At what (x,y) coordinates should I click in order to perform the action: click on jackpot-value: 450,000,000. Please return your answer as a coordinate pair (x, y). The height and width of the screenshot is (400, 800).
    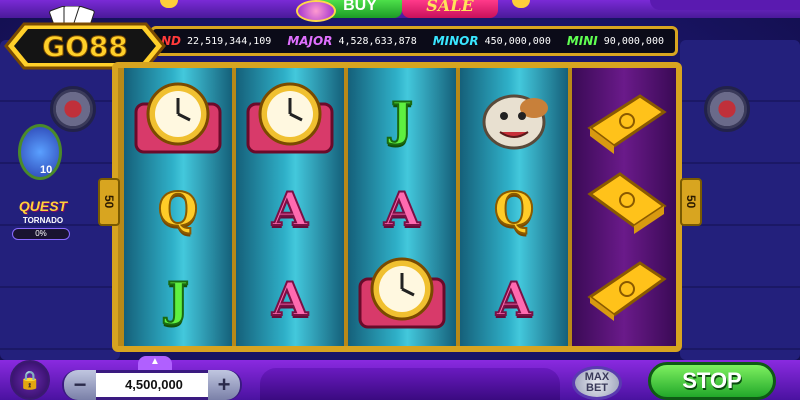
    Looking at the image, I should click on (517, 41).